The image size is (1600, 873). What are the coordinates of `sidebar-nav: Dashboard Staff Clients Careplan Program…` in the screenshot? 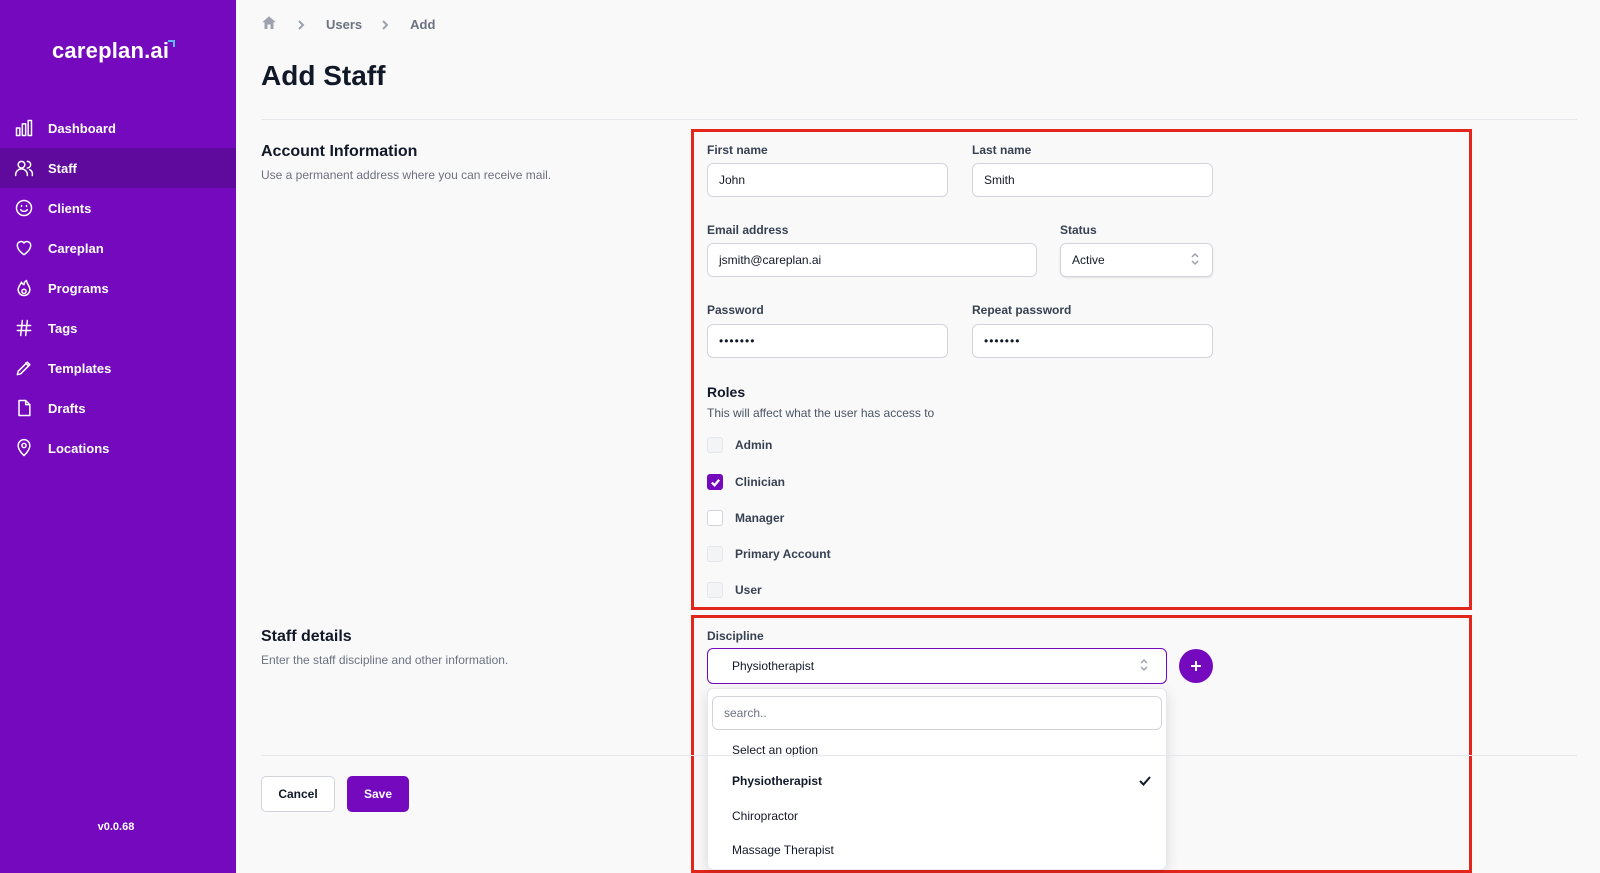 It's located at (118, 288).